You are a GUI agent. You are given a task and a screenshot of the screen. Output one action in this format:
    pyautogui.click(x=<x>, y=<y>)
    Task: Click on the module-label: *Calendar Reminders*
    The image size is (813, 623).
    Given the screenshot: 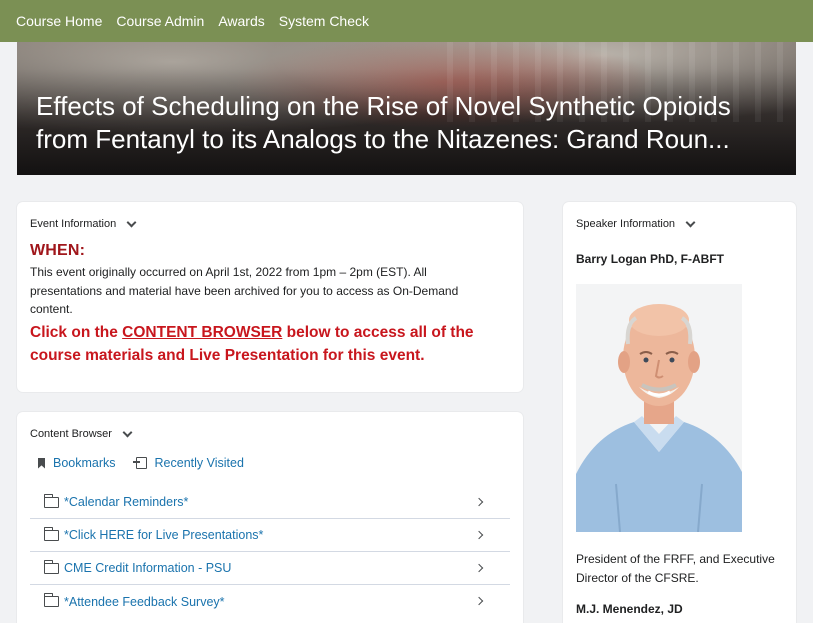 What is the action you would take?
    pyautogui.click(x=126, y=502)
    